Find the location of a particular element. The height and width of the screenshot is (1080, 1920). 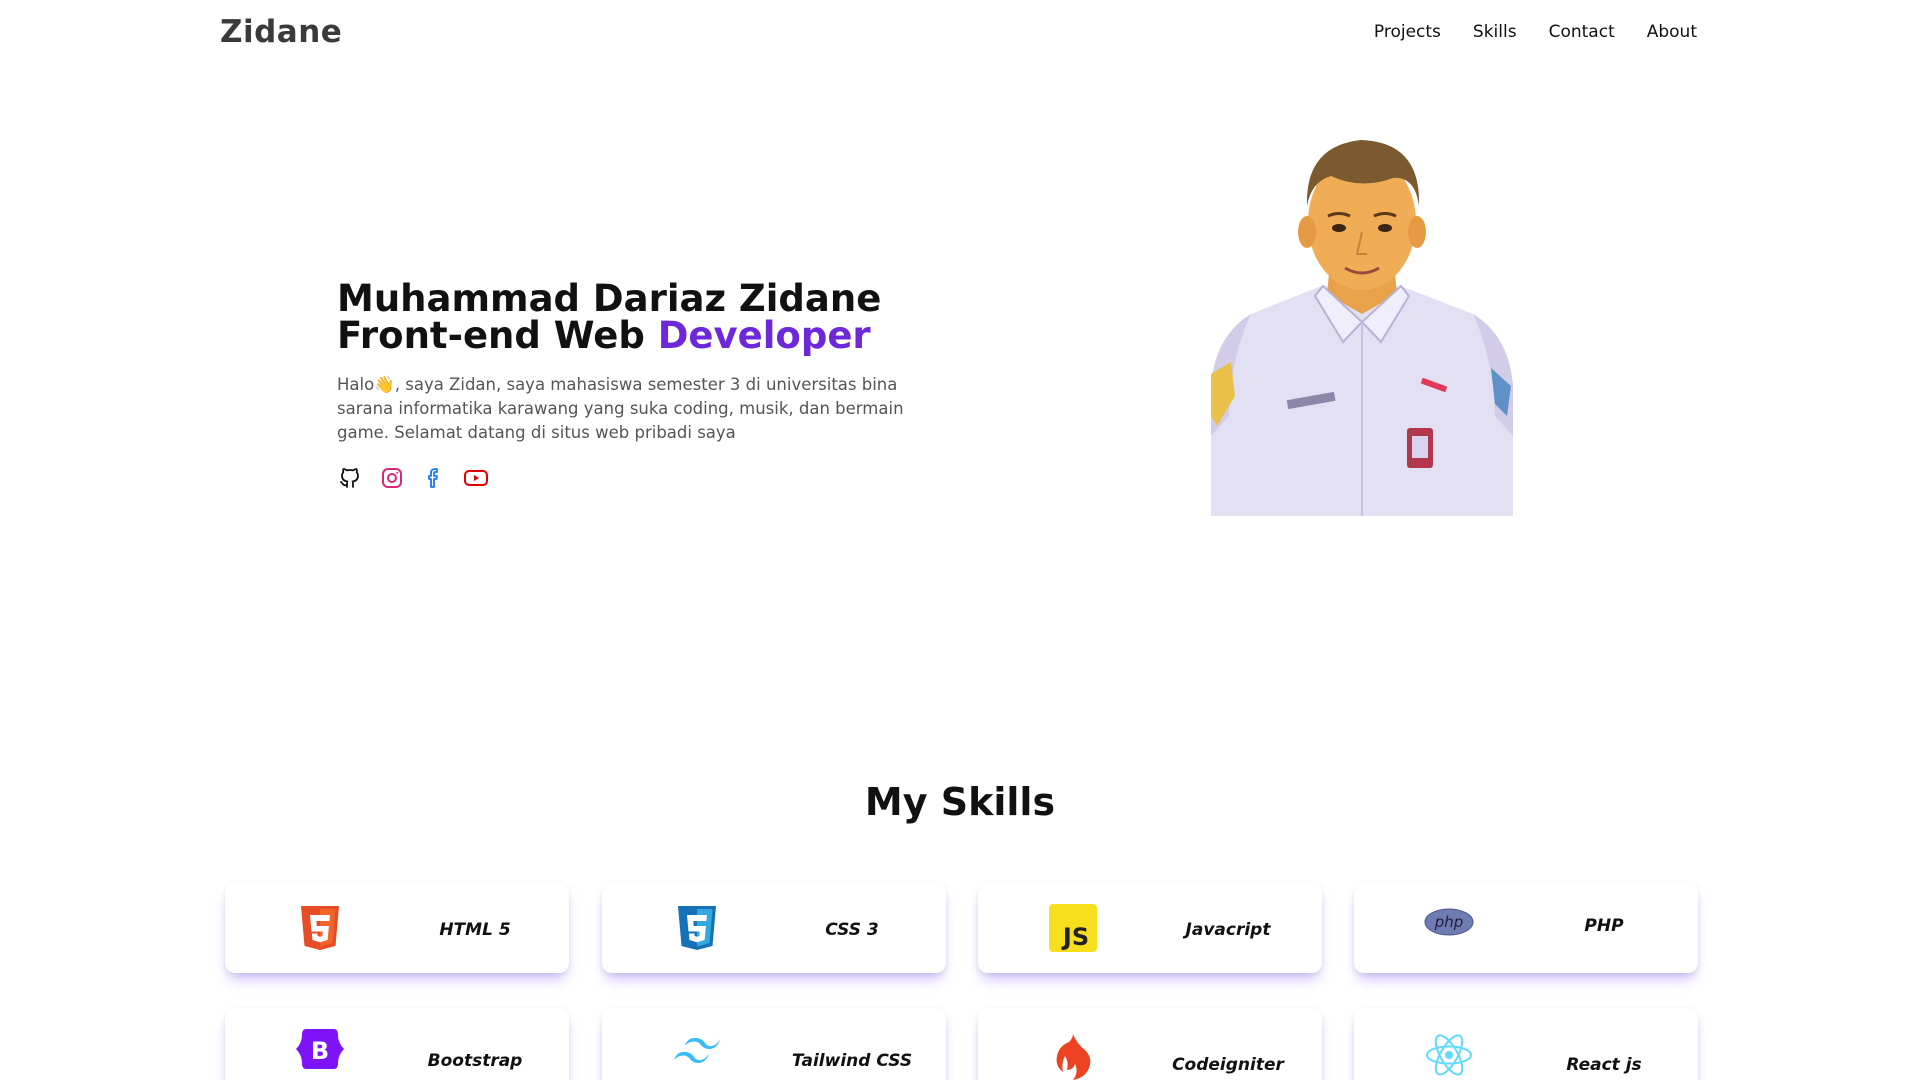

codeigniter-icon is located at coordinates (1073, 1056).